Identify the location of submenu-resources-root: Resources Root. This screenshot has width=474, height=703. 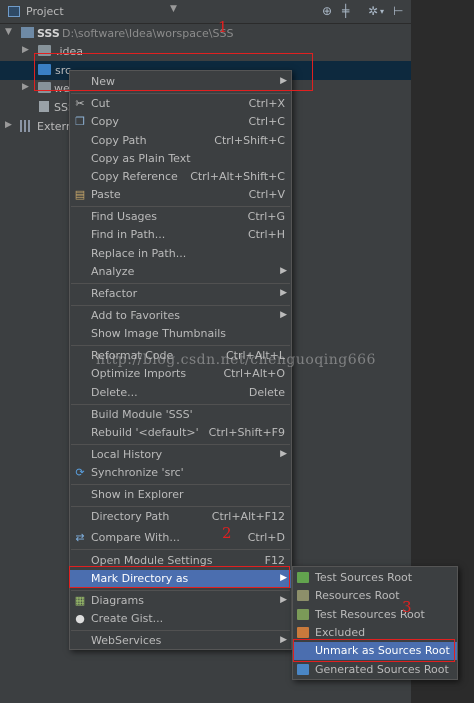
(375, 596).